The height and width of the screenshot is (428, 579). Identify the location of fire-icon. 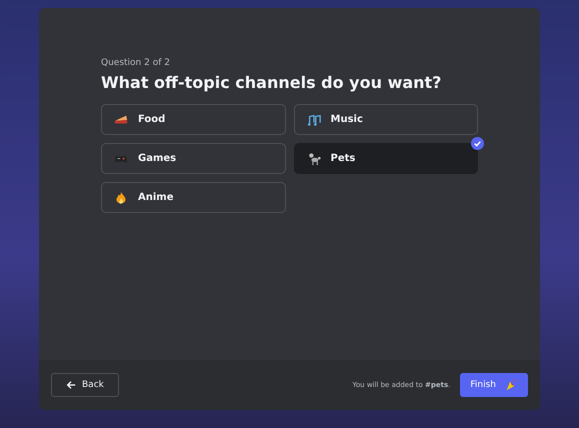
(121, 197).